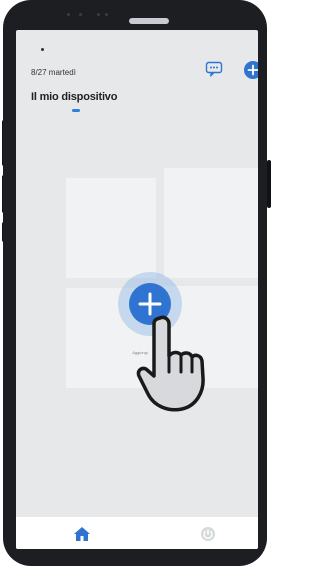  Describe the element at coordinates (269, 184) in the screenshot. I see `phone-side-button` at that location.